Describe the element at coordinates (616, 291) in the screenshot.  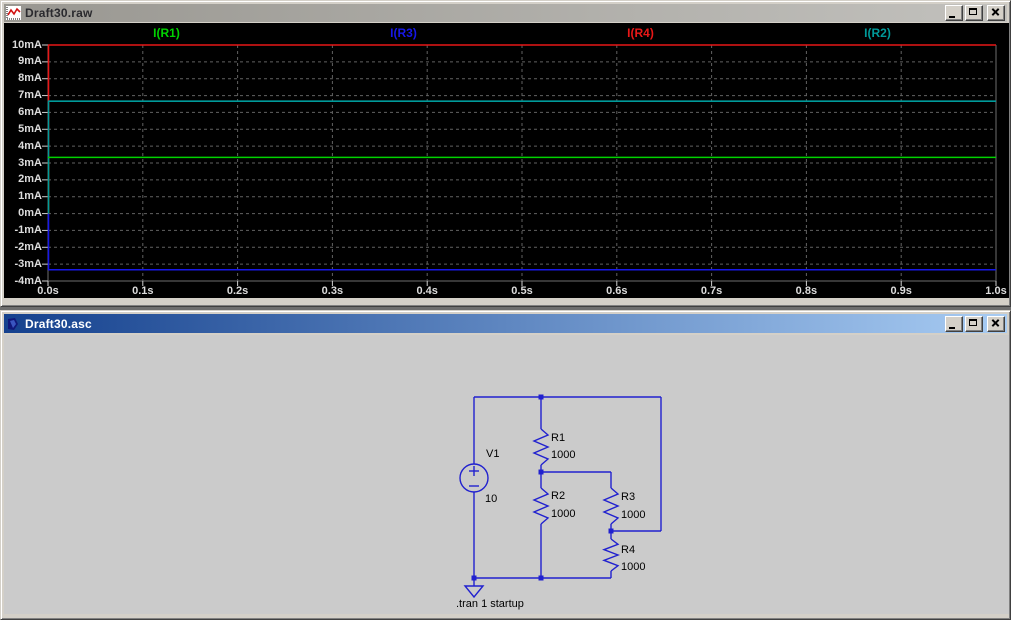
I see `x-axis-tick-label: 0.6s` at that location.